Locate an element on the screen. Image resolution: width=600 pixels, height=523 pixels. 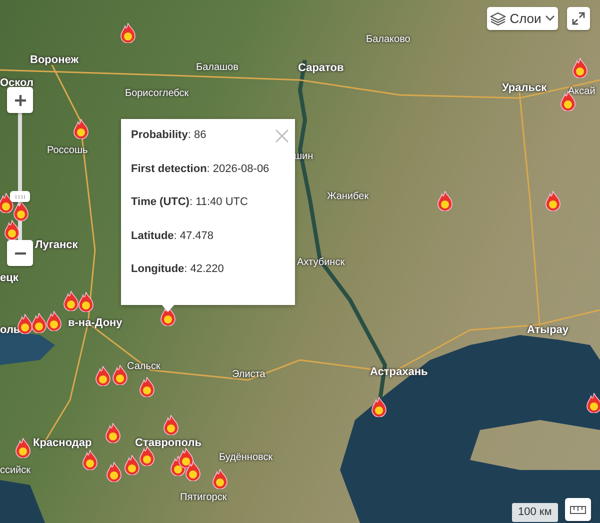
fullscreen-button is located at coordinates (578, 18).